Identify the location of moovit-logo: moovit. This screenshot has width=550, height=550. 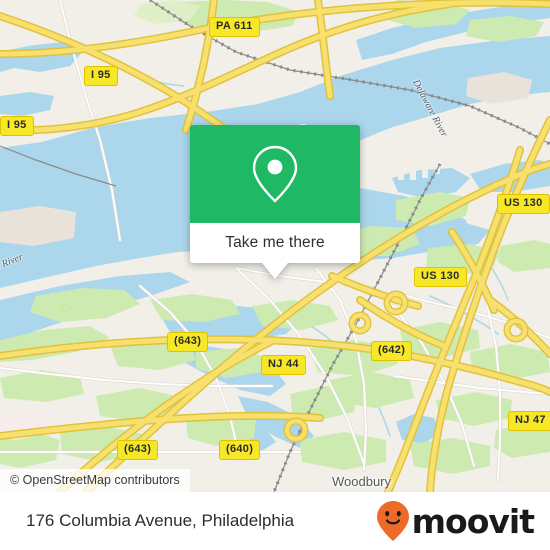
(455, 521).